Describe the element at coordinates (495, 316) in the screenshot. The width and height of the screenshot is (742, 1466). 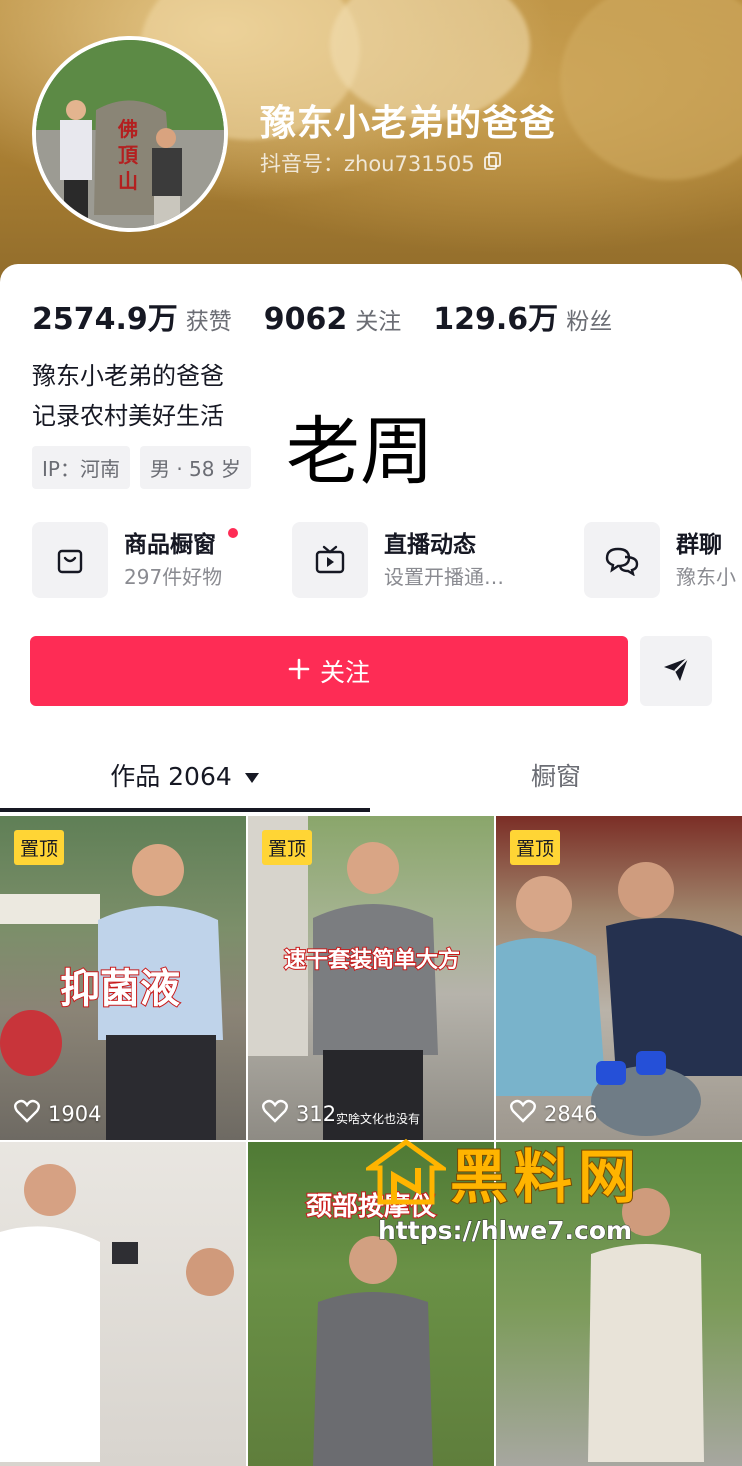
I see `followers-count: 129.6万` at that location.